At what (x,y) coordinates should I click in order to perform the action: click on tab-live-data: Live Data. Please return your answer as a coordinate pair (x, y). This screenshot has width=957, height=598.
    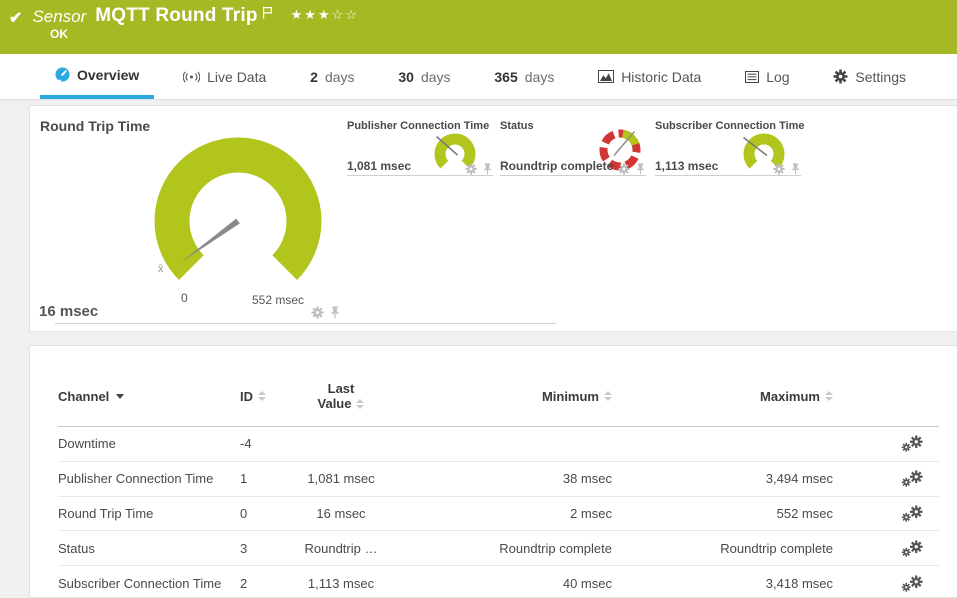
    Looking at the image, I should click on (224, 76).